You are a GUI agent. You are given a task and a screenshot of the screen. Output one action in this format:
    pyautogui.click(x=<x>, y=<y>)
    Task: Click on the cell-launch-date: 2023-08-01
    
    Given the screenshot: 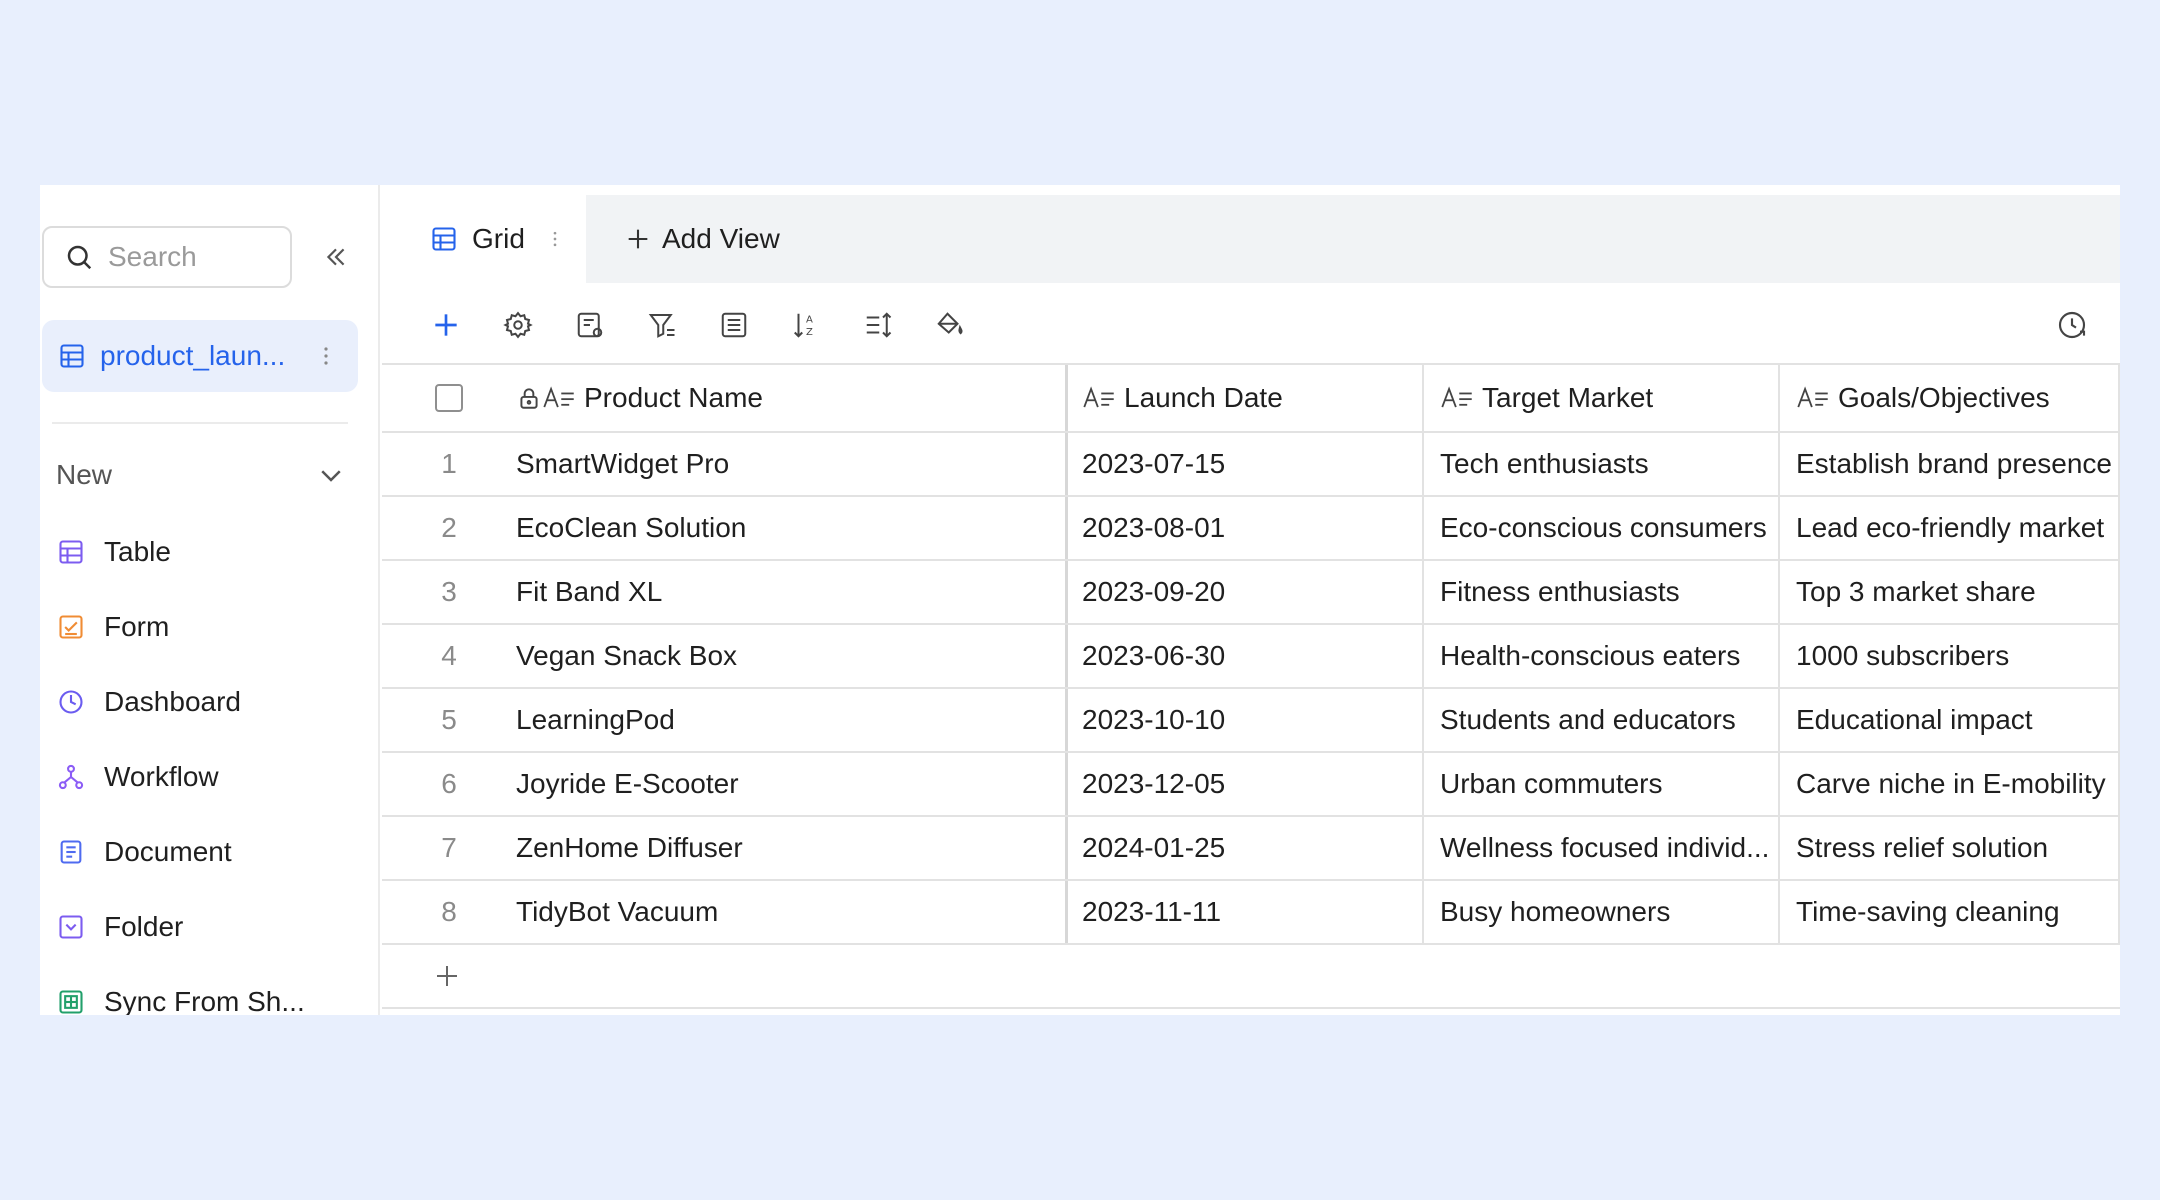 What is the action you would take?
    pyautogui.click(x=1246, y=528)
    